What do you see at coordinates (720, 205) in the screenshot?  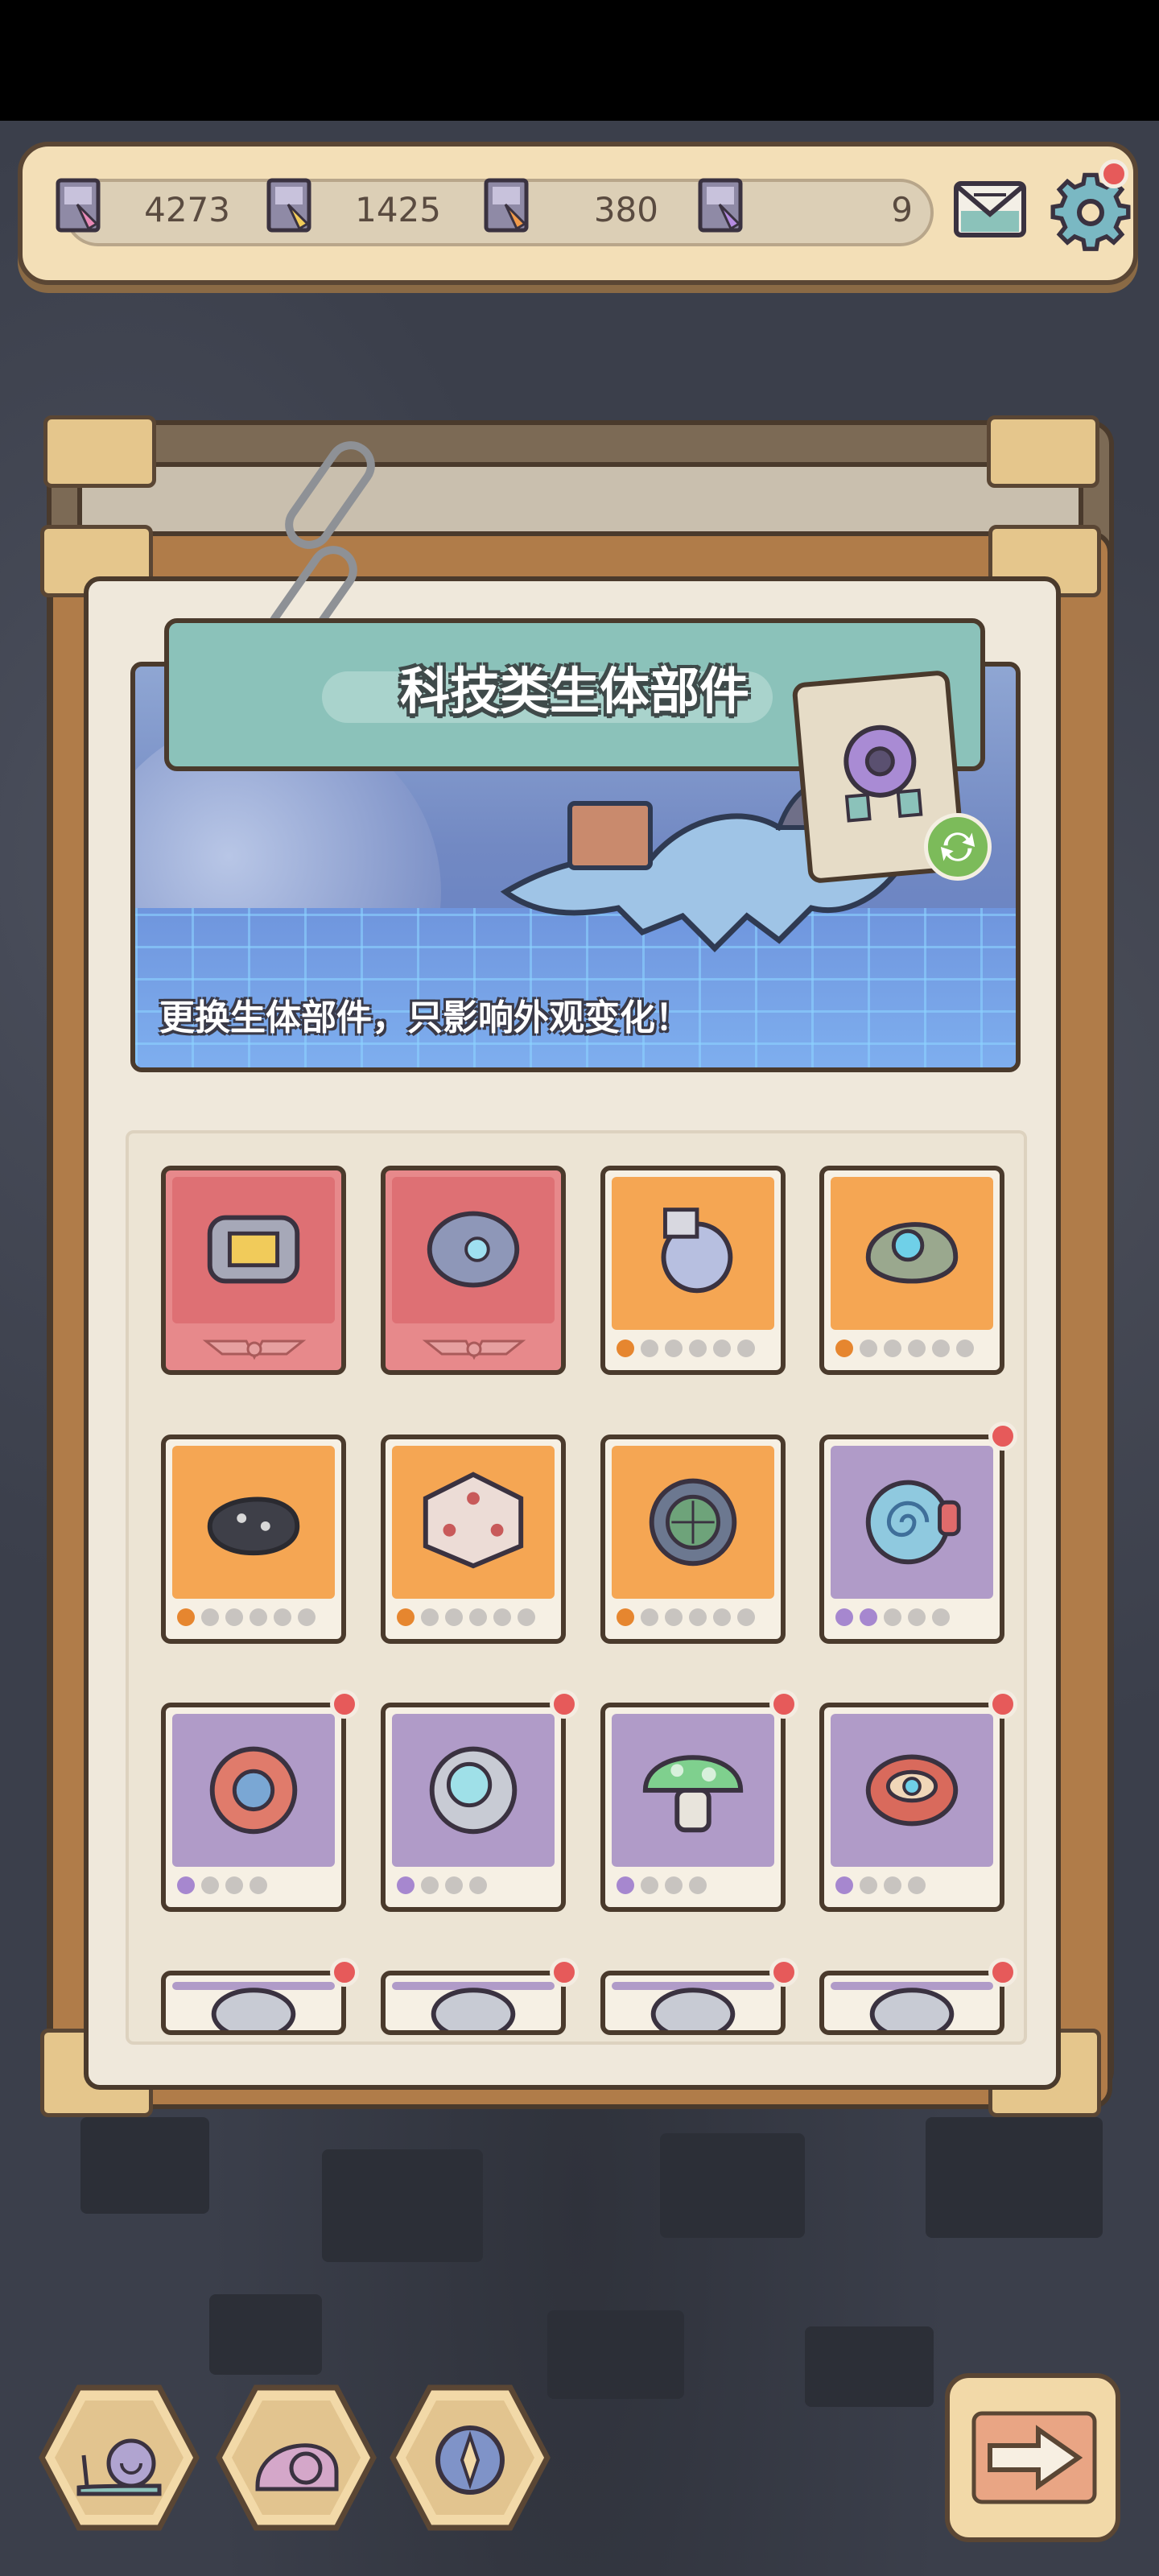 I see `blueprint-purple-icon` at bounding box center [720, 205].